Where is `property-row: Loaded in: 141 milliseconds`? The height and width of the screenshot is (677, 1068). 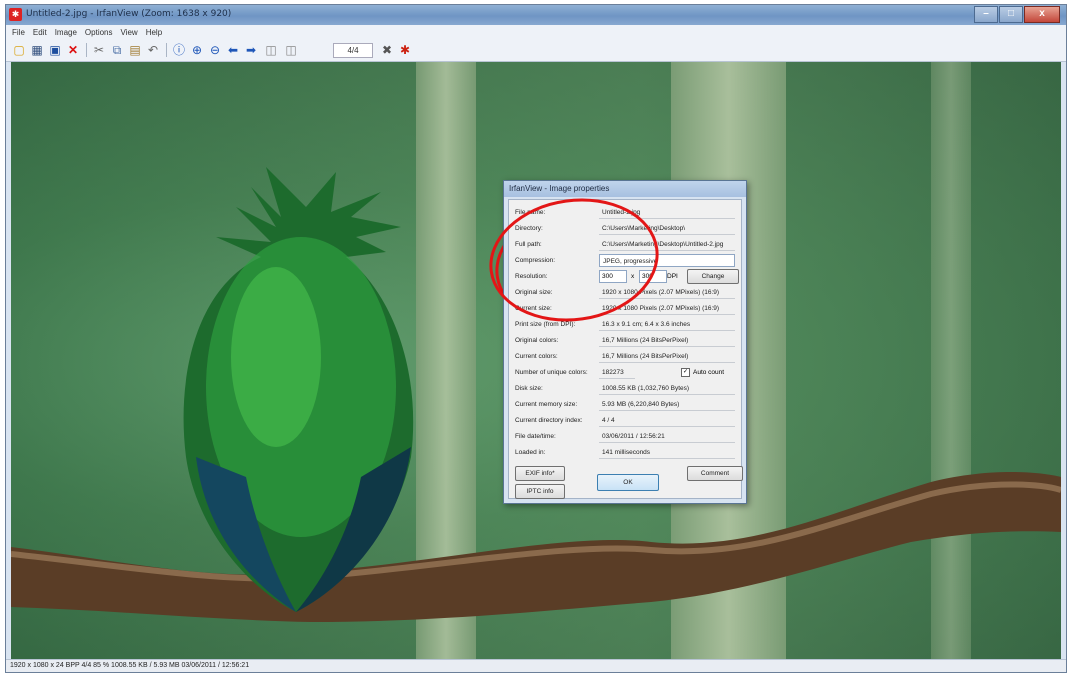 property-row: Loaded in: 141 milliseconds is located at coordinates (625, 452).